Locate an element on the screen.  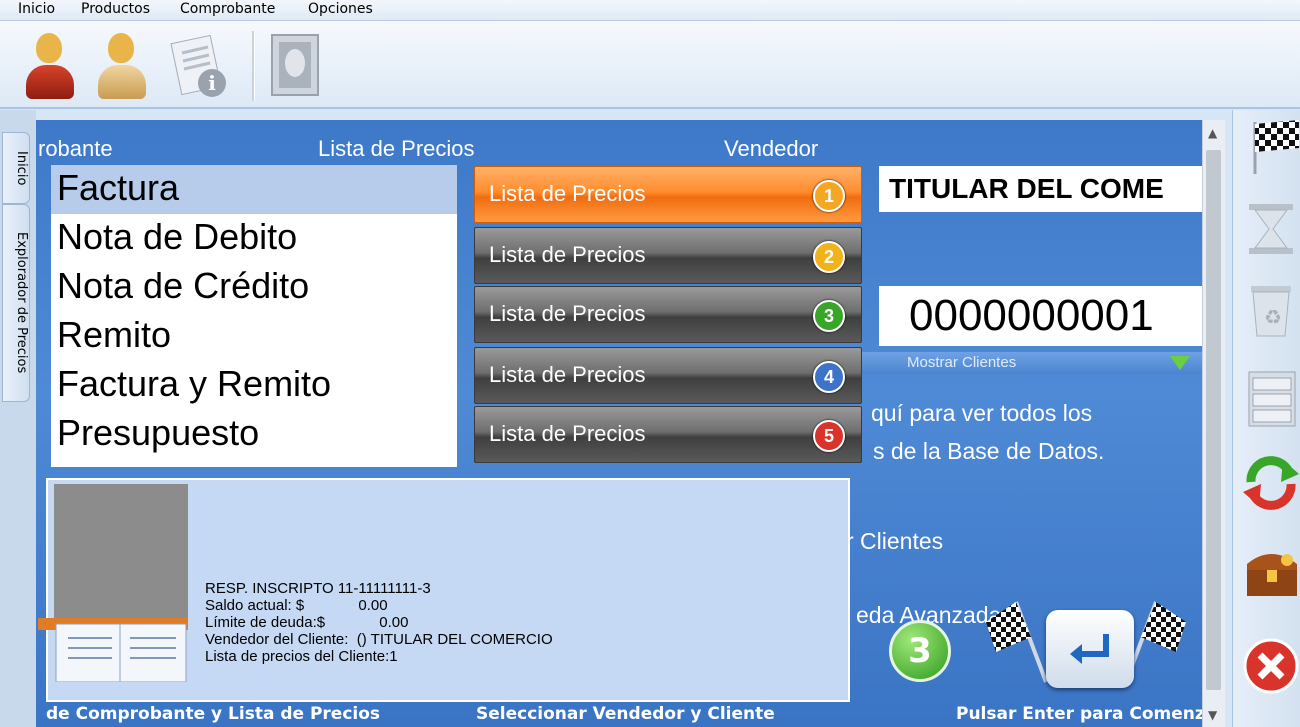
client-info-line: Límite de deuda:$ 0.00 is located at coordinates (307, 622).